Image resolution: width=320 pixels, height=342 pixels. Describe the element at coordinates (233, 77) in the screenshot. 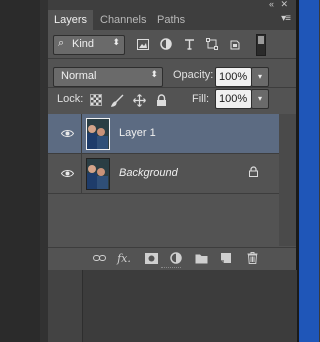

I see `opacity-input: 100%` at that location.